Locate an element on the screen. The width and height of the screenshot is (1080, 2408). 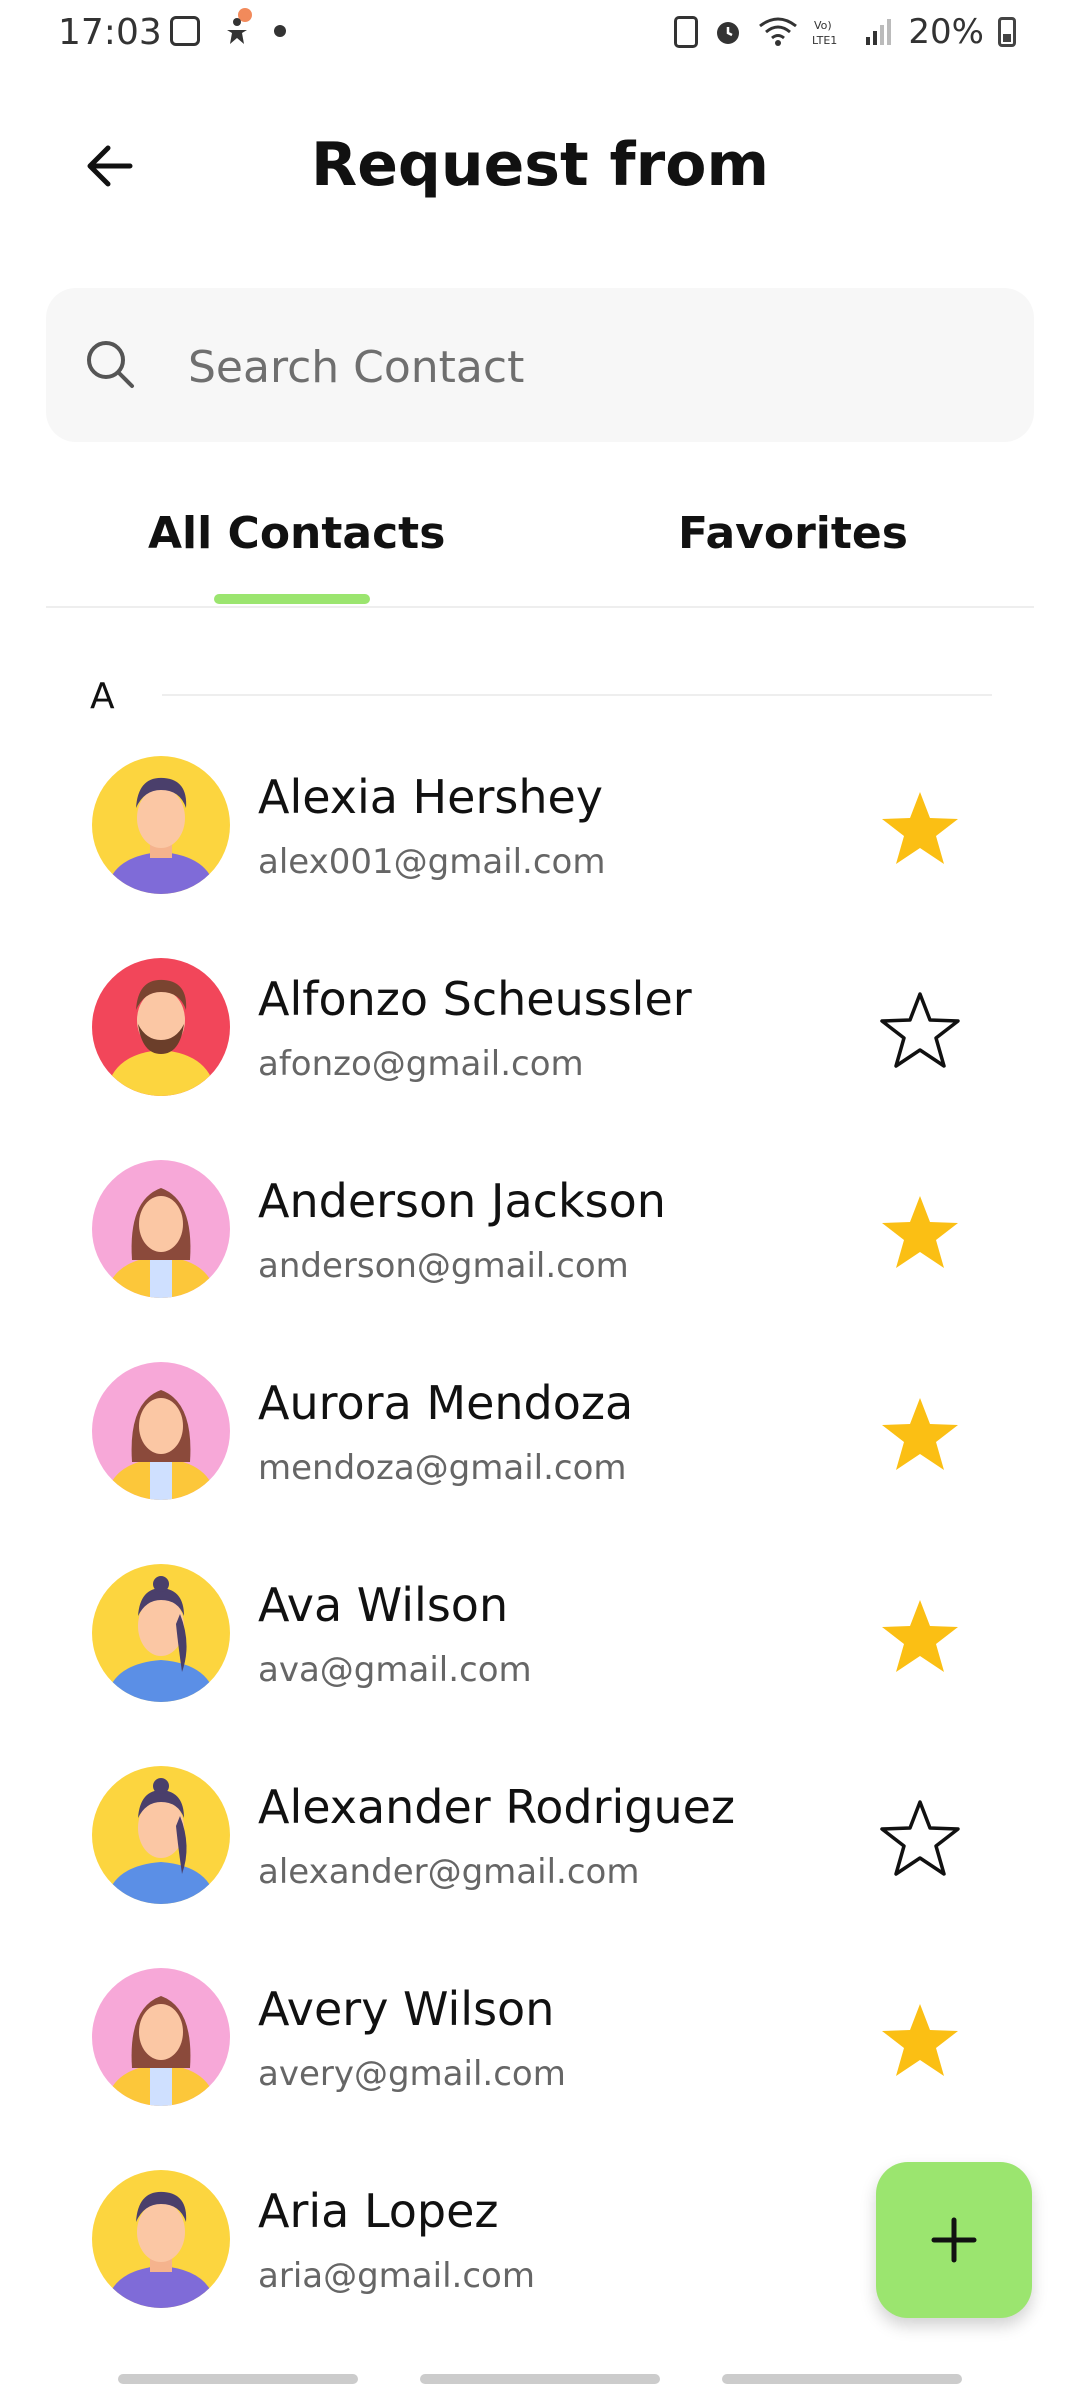
contact-tabs: All Contacts Favorites is located at coordinates (540, 543).